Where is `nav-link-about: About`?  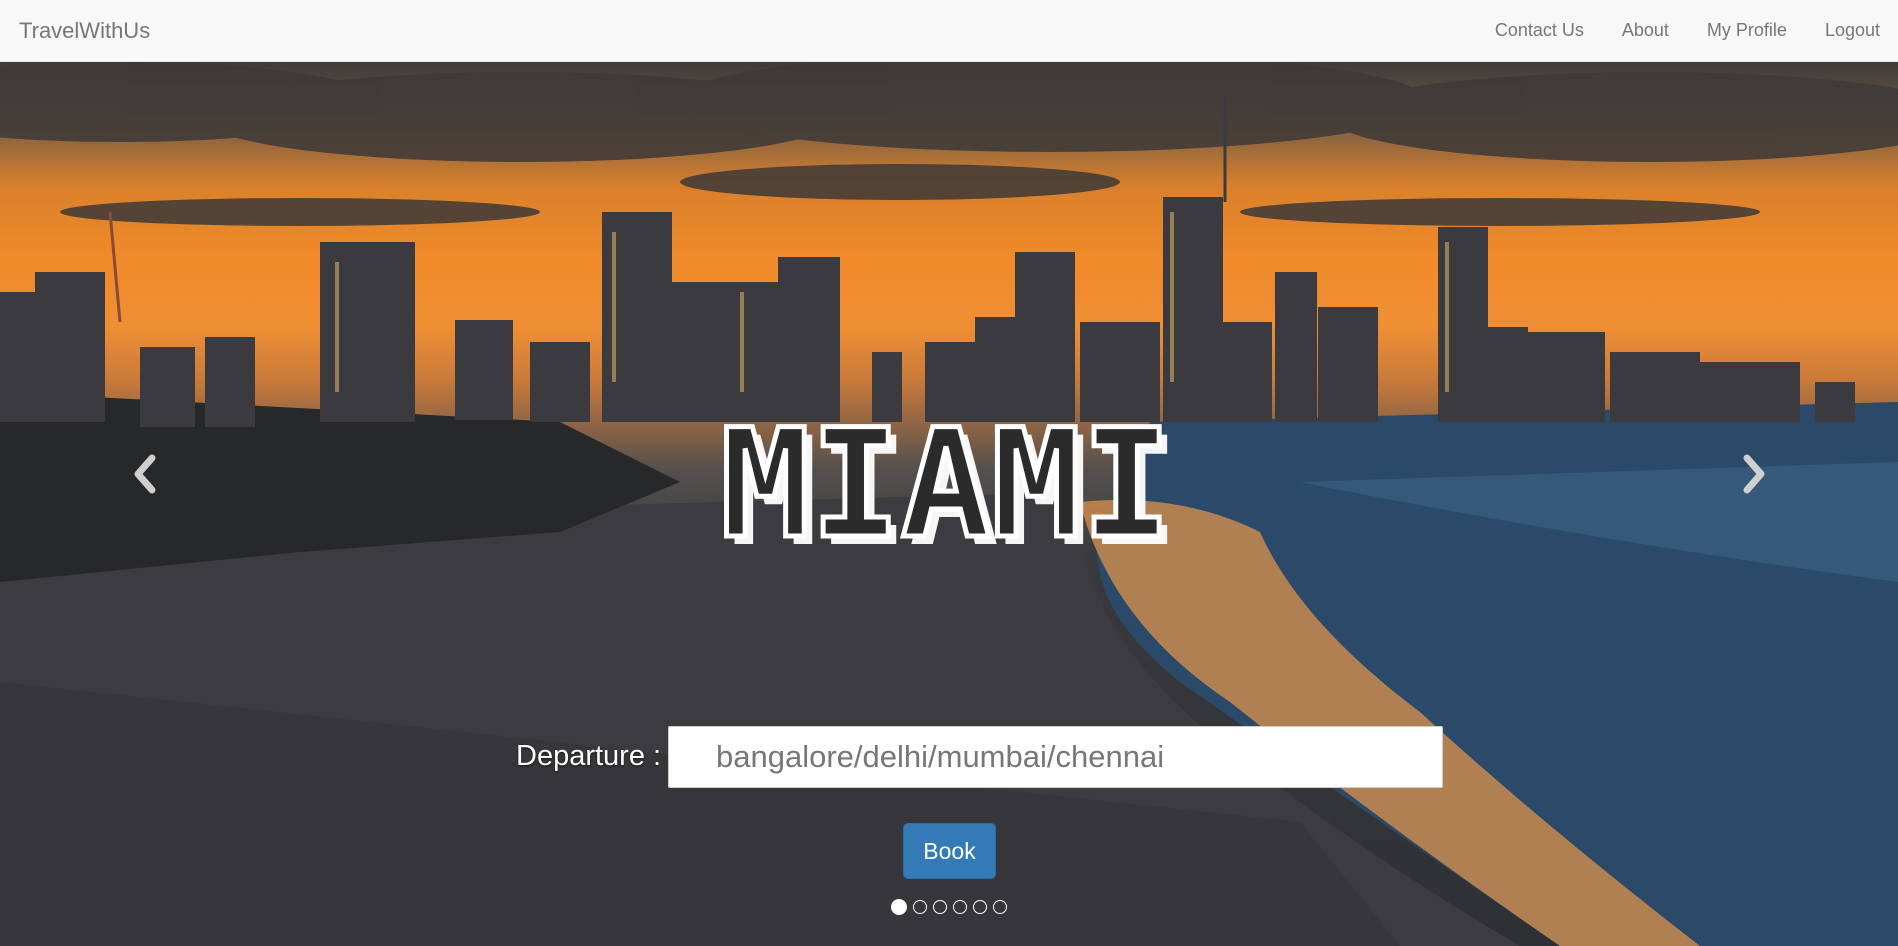
nav-link-about: About is located at coordinates (1645, 30).